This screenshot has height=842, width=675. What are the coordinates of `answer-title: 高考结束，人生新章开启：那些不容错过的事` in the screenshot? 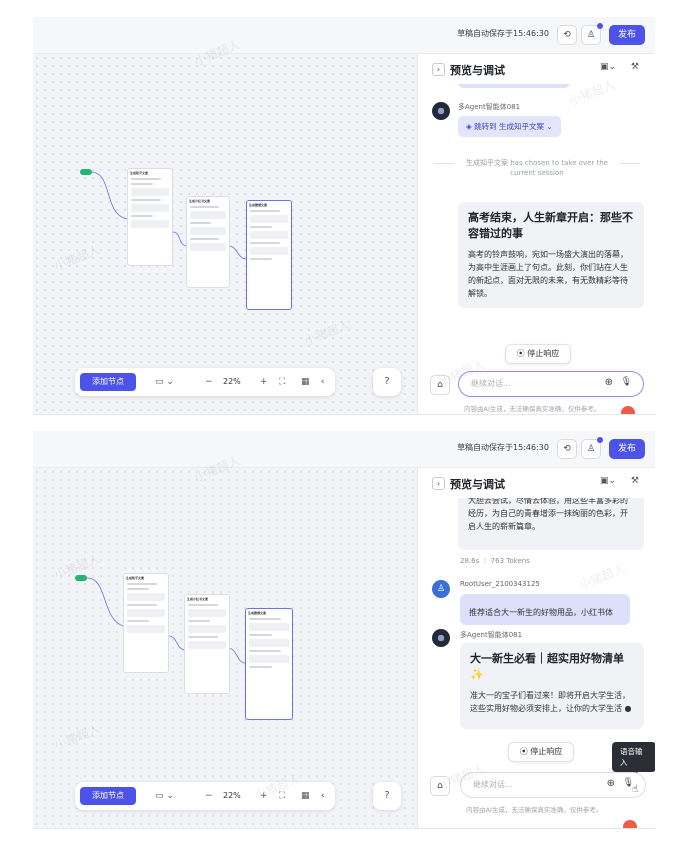 It's located at (550, 225).